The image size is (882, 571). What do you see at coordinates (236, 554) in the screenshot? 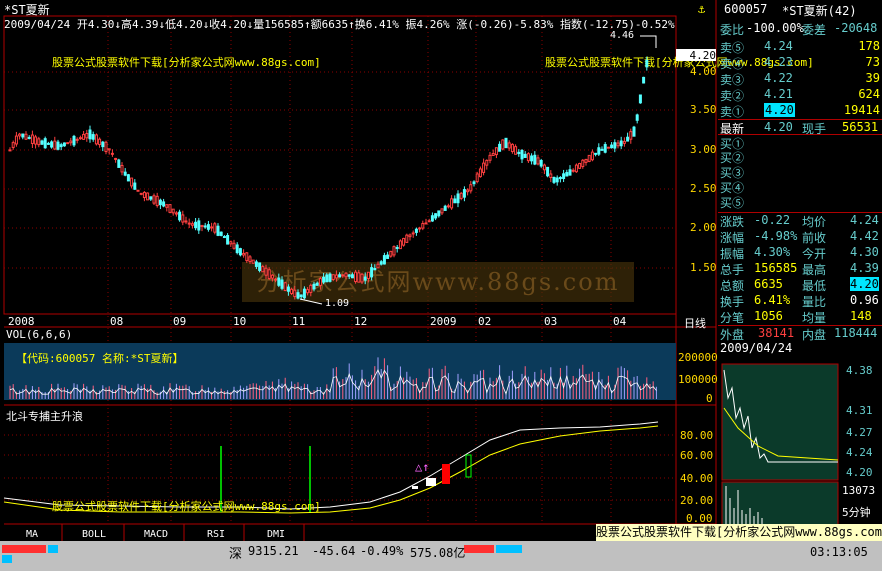
I see `index-label: 深` at bounding box center [236, 554].